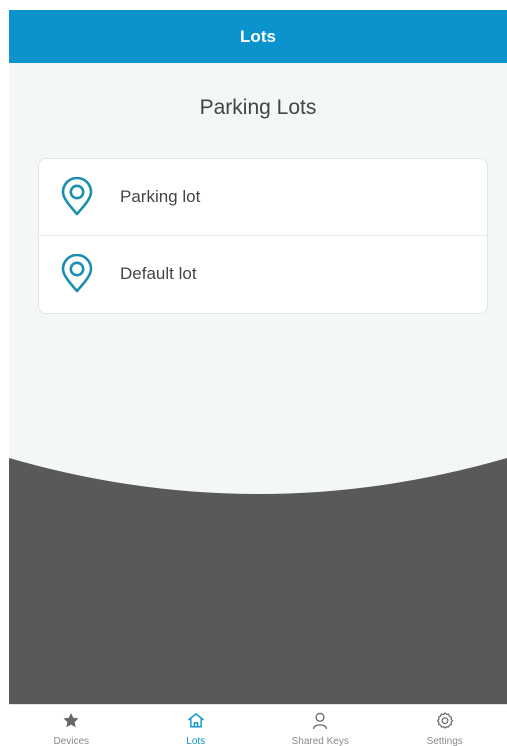  I want to click on tab-lots: Lots, so click(196, 725).